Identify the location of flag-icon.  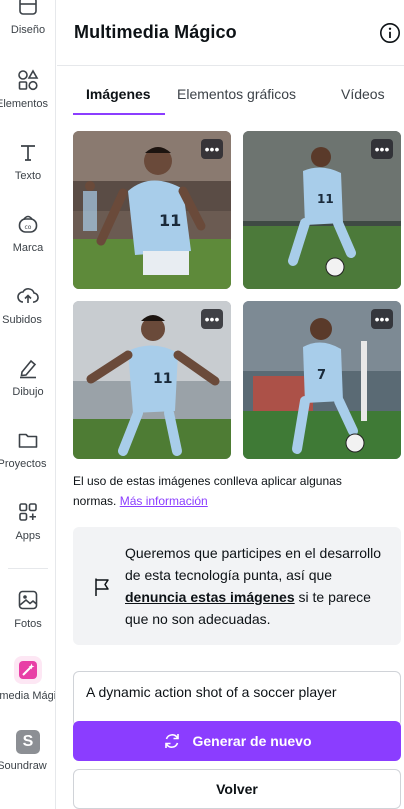
(102, 587).